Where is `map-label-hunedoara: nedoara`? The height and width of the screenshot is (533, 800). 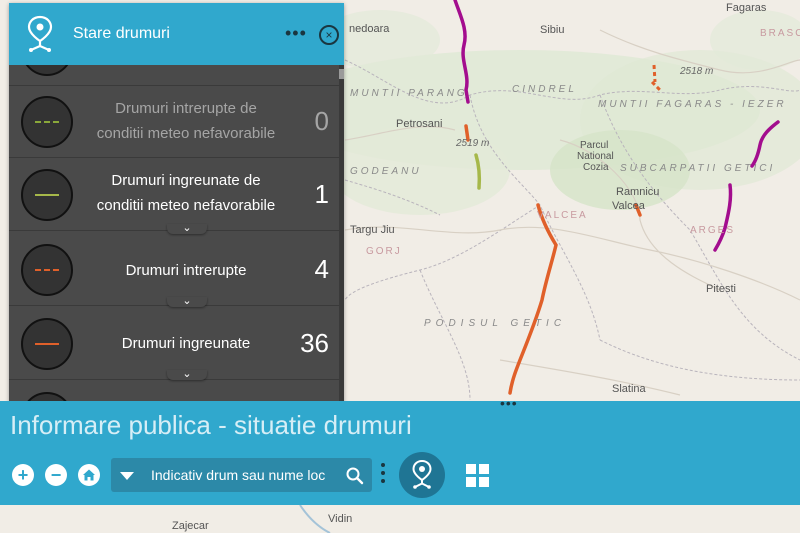 map-label-hunedoara: nedoara is located at coordinates (369, 29).